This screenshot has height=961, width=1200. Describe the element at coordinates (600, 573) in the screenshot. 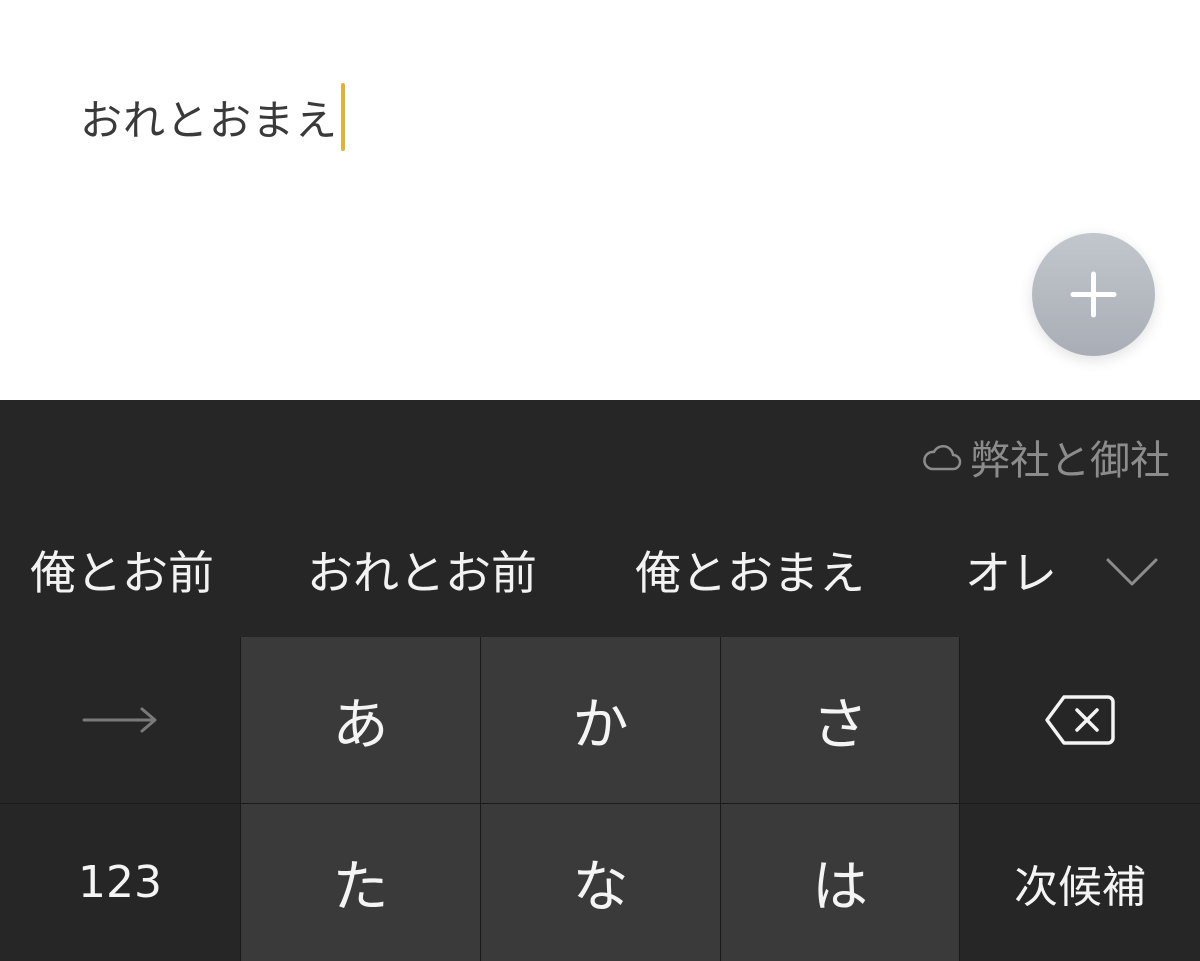

I see `candidate-bar: 俺とお前 おれとお前 俺とおまえ オレ` at that location.